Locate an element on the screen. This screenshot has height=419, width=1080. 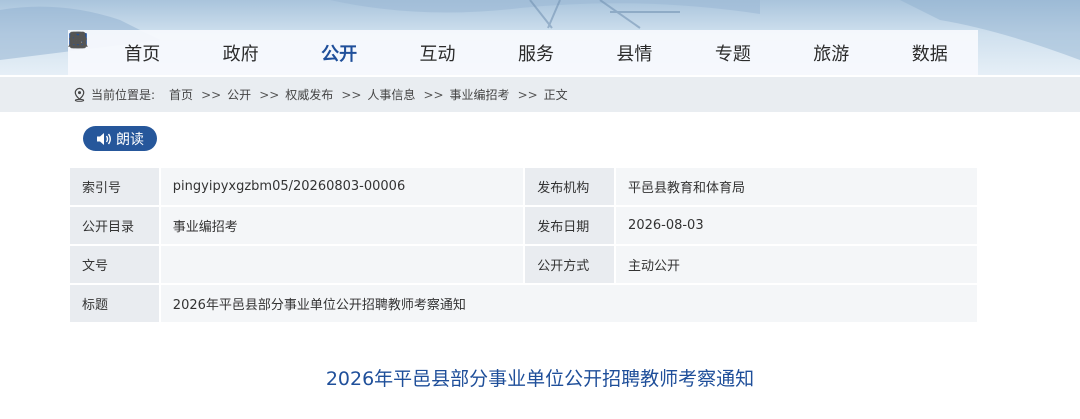
nav-label: 数据 is located at coordinates (929, 54).